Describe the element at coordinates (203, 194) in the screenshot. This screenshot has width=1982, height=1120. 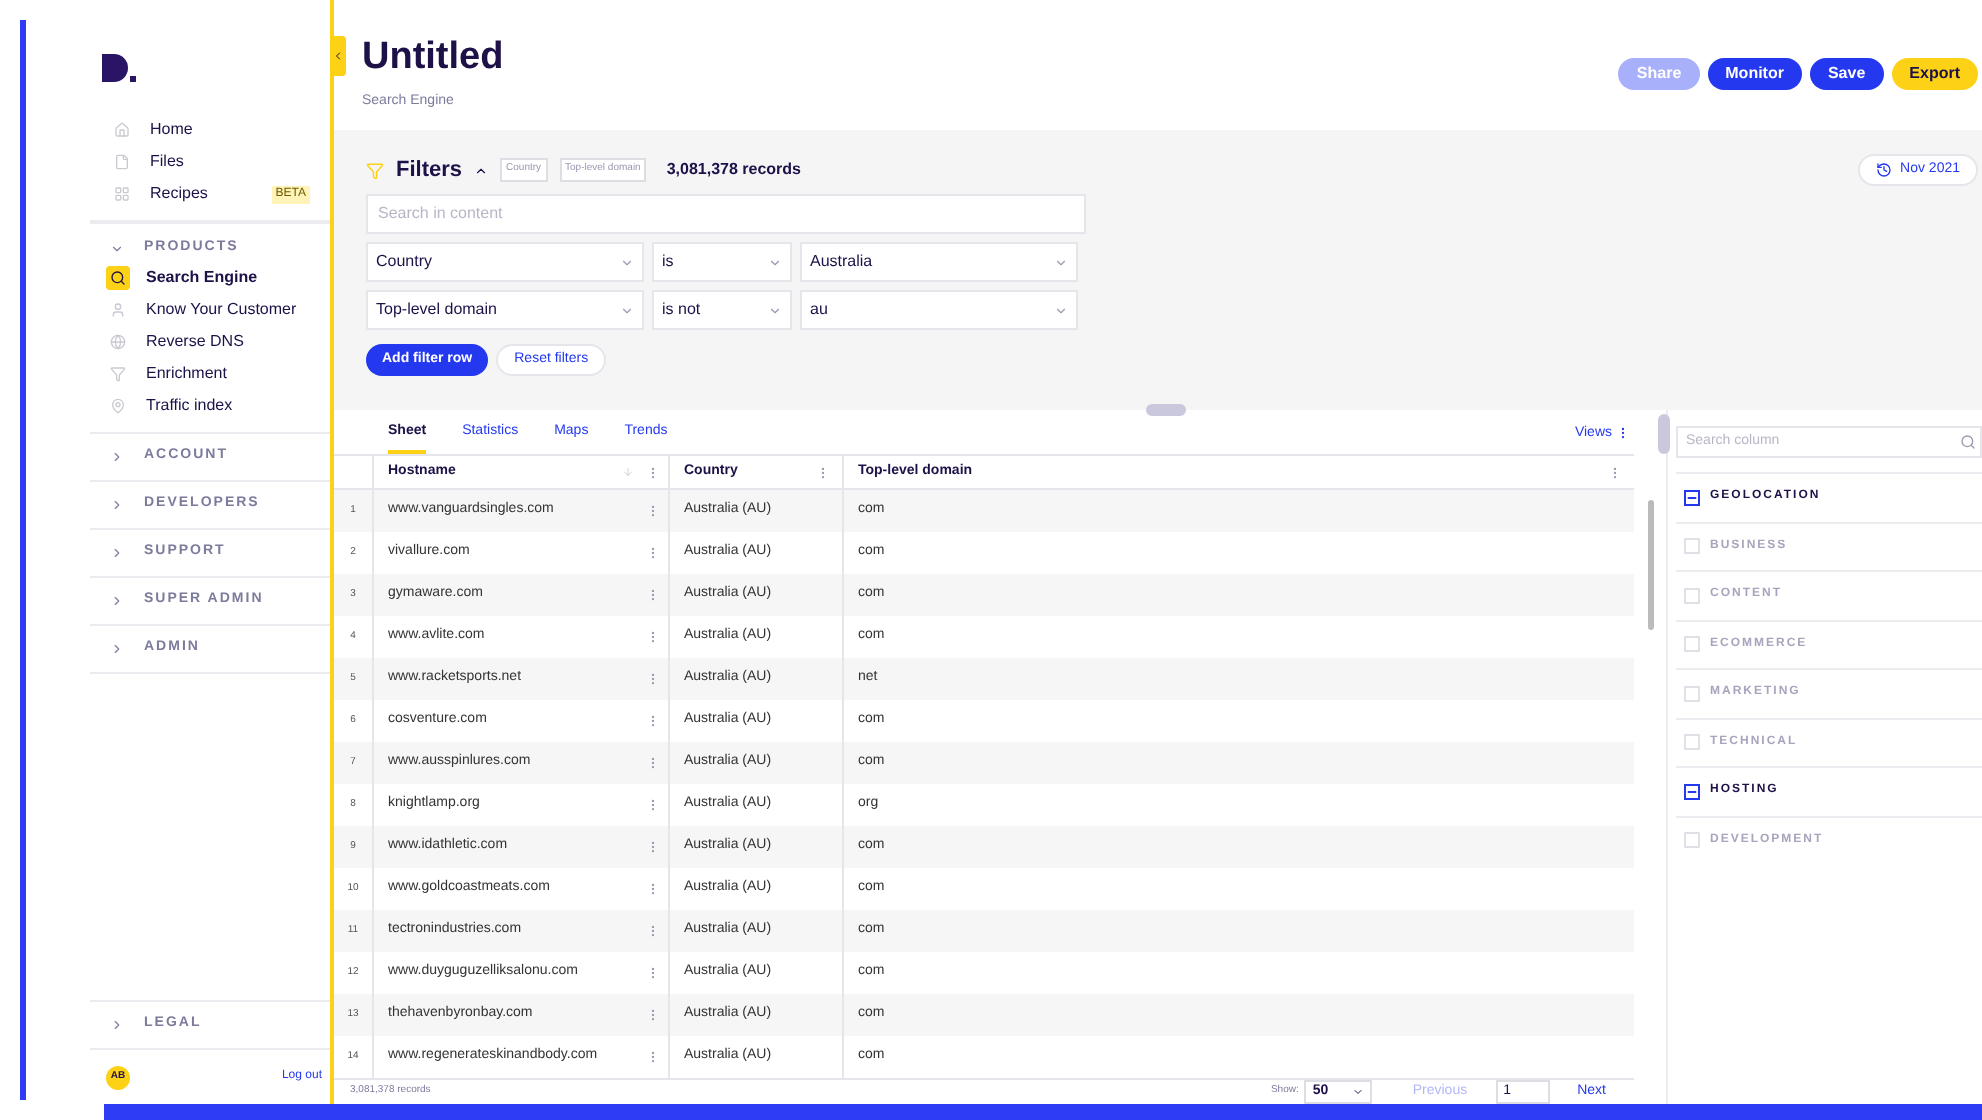
I see `nav-item: Recipes` at that location.